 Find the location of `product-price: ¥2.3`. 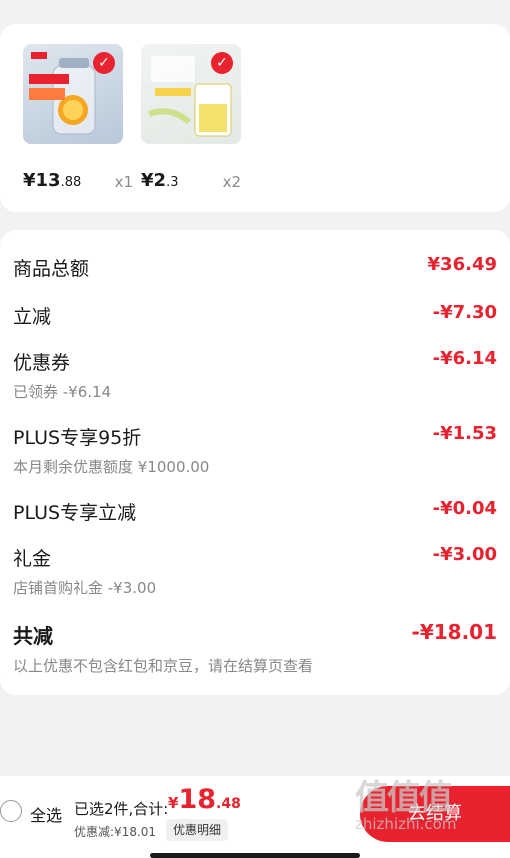

product-price: ¥2.3 is located at coordinates (160, 180).